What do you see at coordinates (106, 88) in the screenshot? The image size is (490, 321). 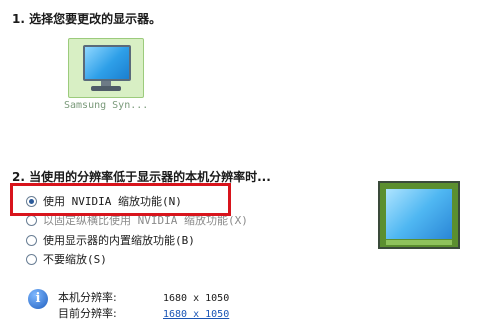 I see `monitor-stand-base` at bounding box center [106, 88].